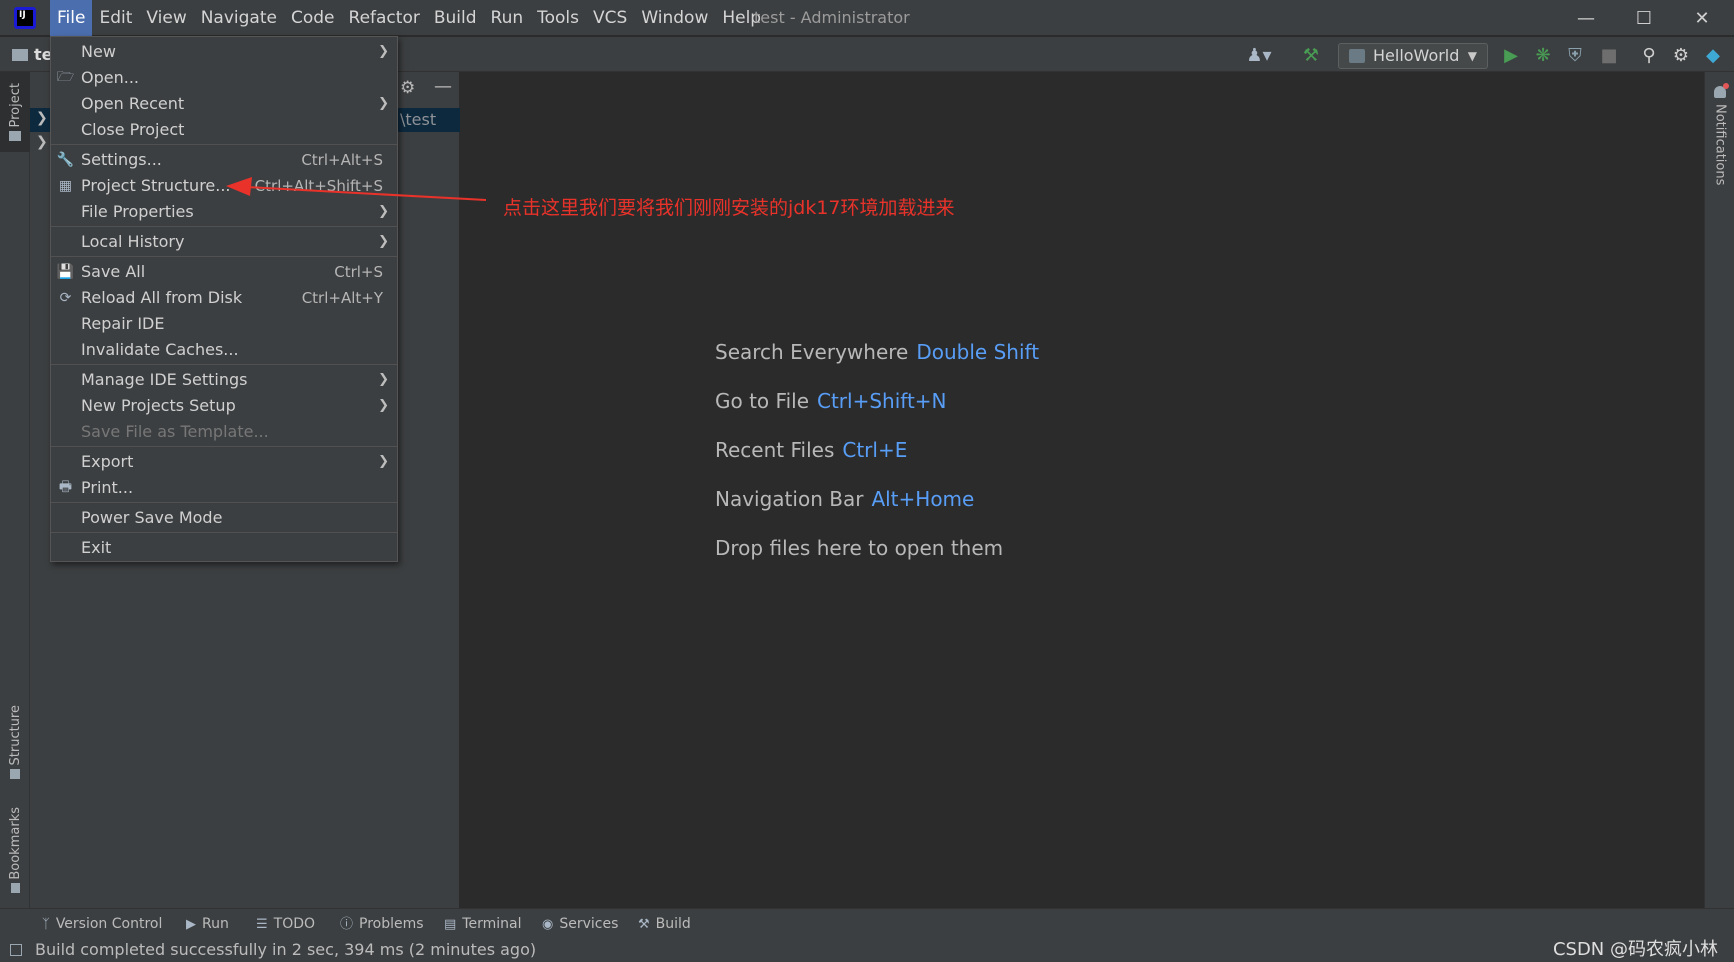  Describe the element at coordinates (152, 517) in the screenshot. I see `menu-item-label: Power Save Mode` at that location.